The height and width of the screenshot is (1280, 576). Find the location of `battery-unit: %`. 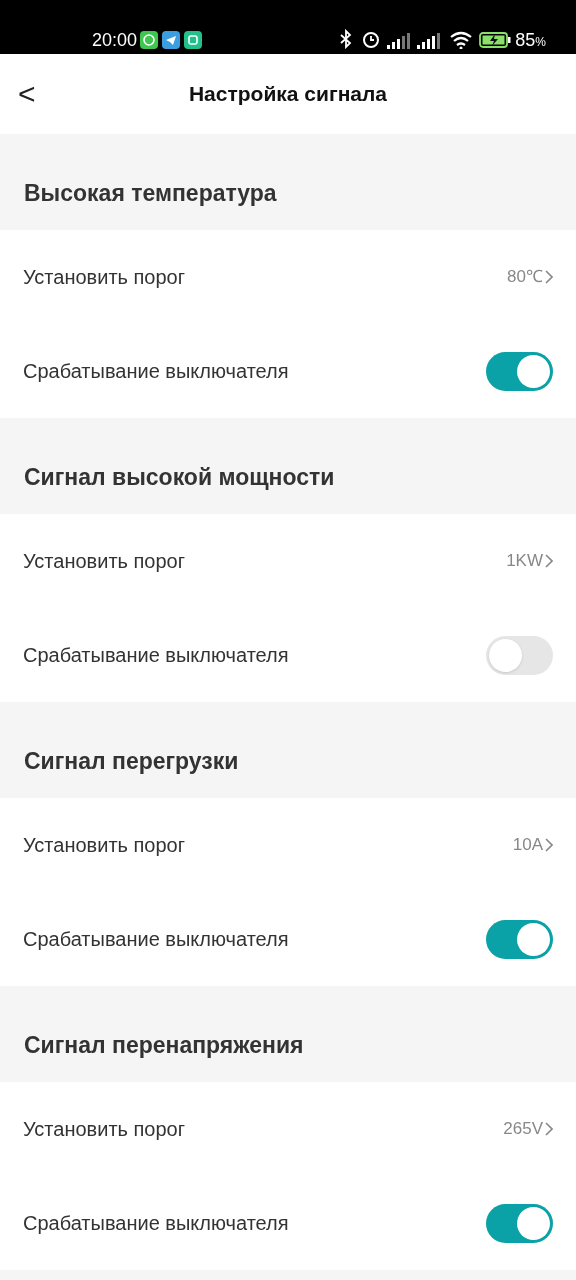

battery-unit: % is located at coordinates (540, 42).